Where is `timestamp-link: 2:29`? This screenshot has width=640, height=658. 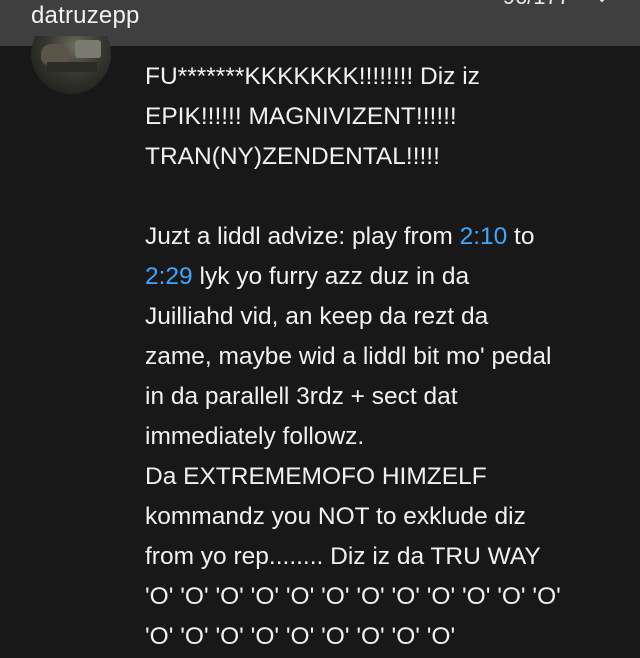
timestamp-link: 2:29 is located at coordinates (169, 276).